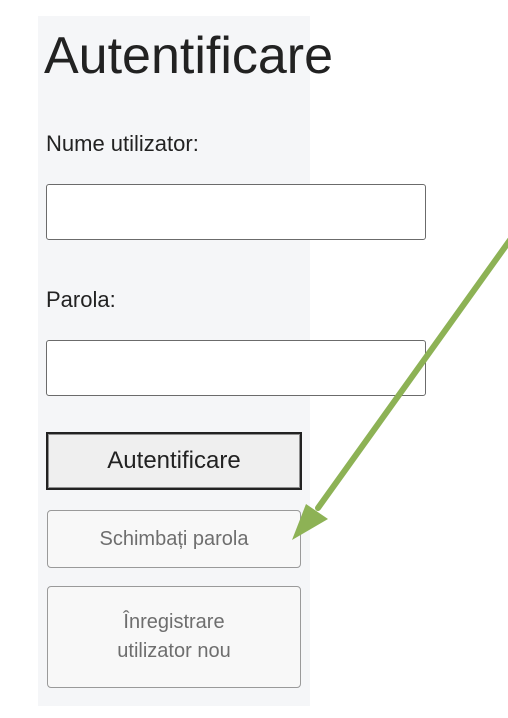  What do you see at coordinates (81, 299) in the screenshot?
I see `password-label: Parola:` at bounding box center [81, 299].